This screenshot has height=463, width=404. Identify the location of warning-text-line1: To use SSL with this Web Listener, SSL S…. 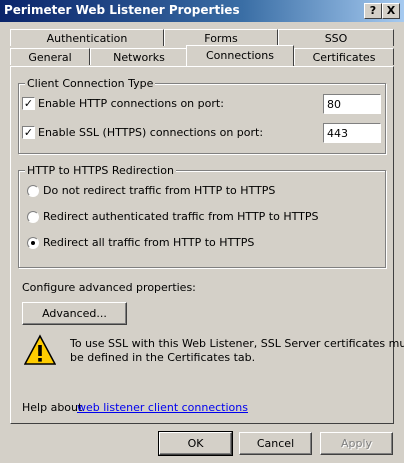
(237, 343).